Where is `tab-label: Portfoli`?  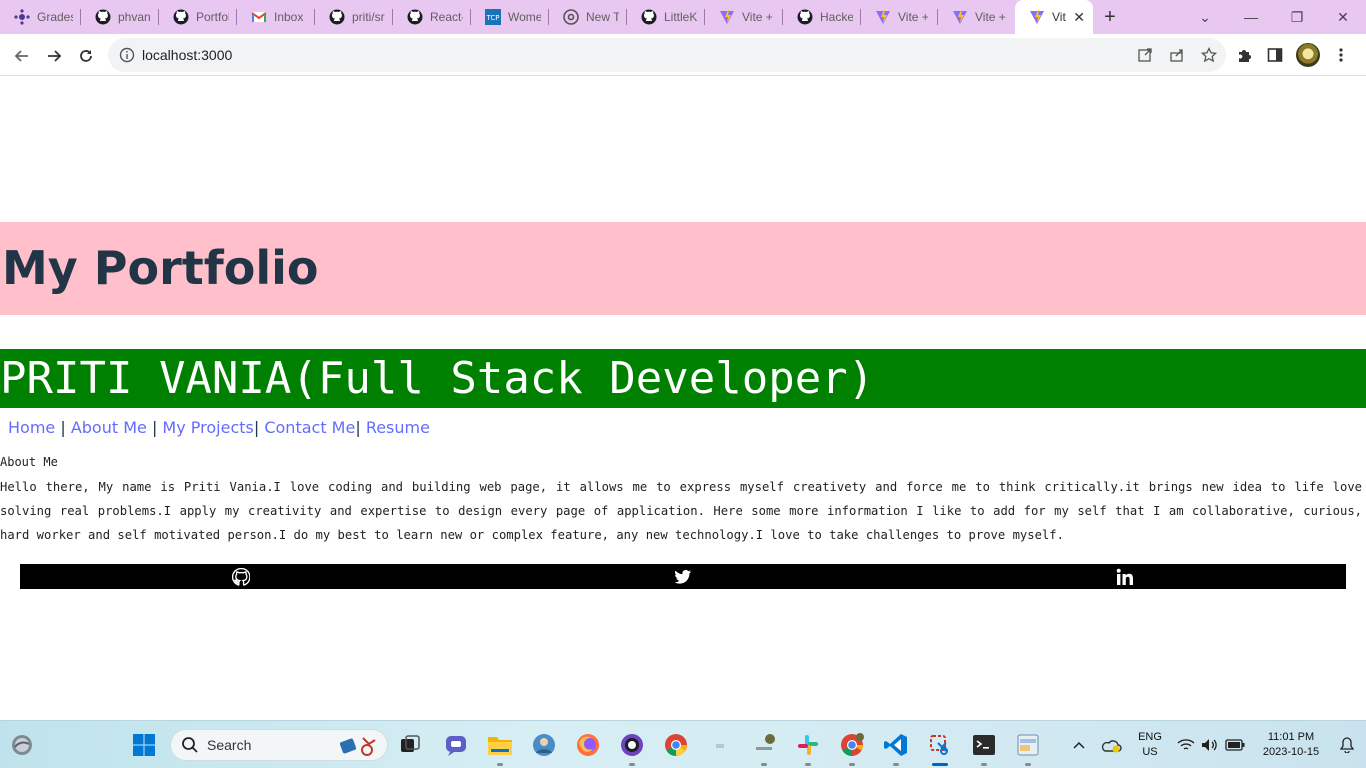 tab-label: Portfoli is located at coordinates (212, 17).